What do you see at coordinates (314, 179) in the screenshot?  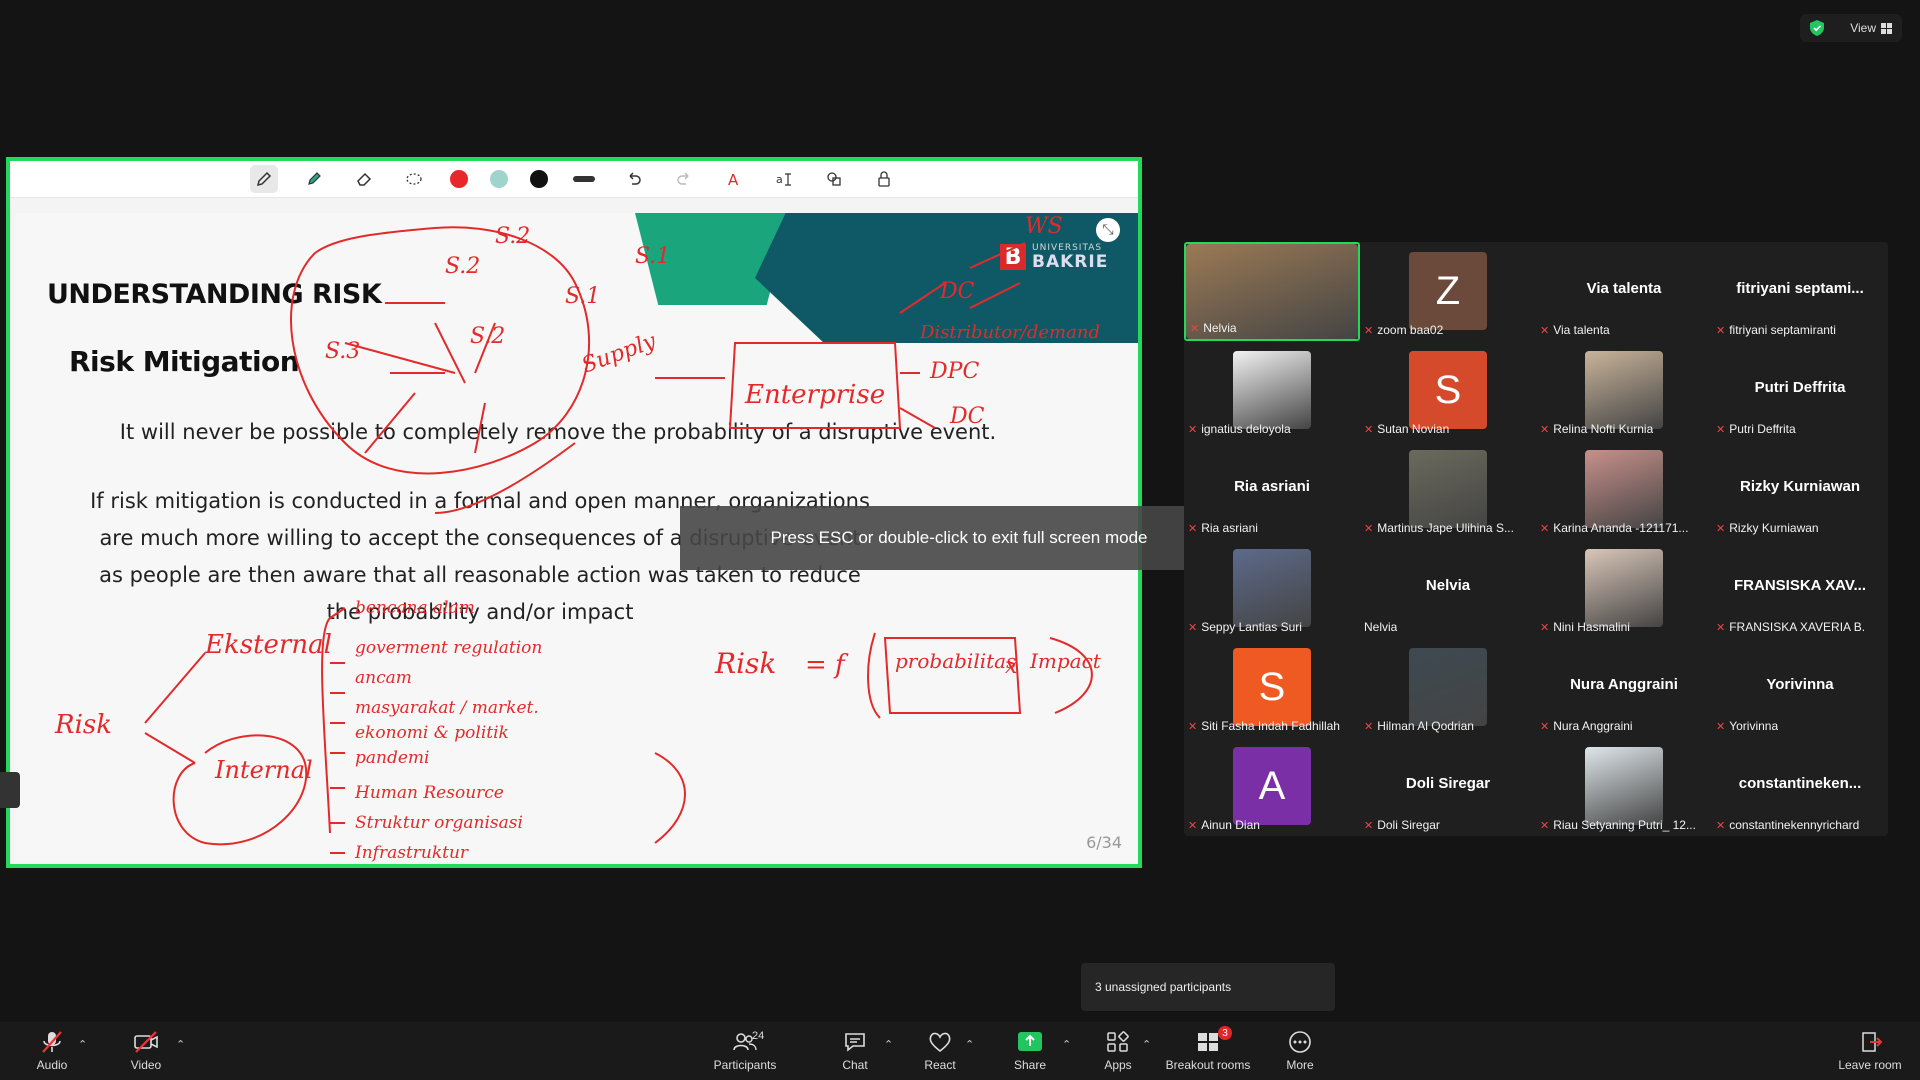 I see `highlighter-tool-button` at bounding box center [314, 179].